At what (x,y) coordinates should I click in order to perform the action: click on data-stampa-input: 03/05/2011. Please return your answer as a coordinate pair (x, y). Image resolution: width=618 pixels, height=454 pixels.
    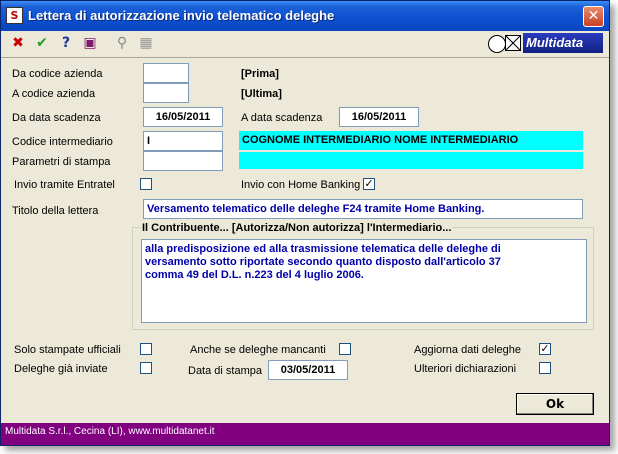
    Looking at the image, I should click on (308, 370).